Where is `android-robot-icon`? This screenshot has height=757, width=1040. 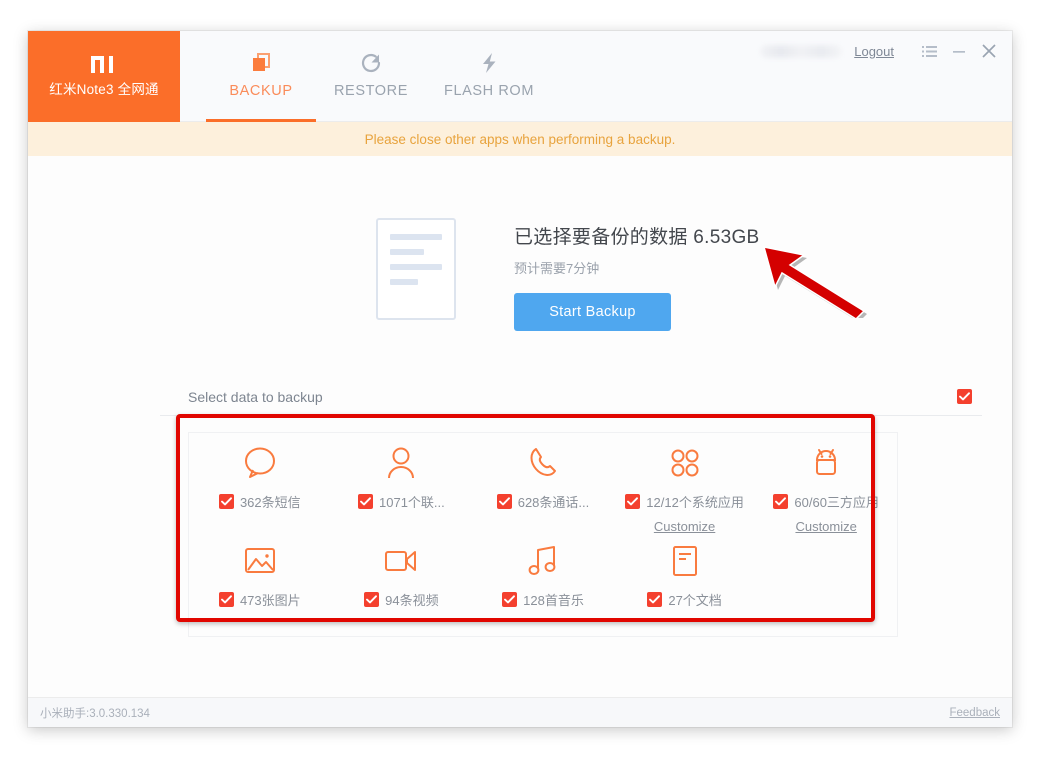 android-robot-icon is located at coordinates (826, 463).